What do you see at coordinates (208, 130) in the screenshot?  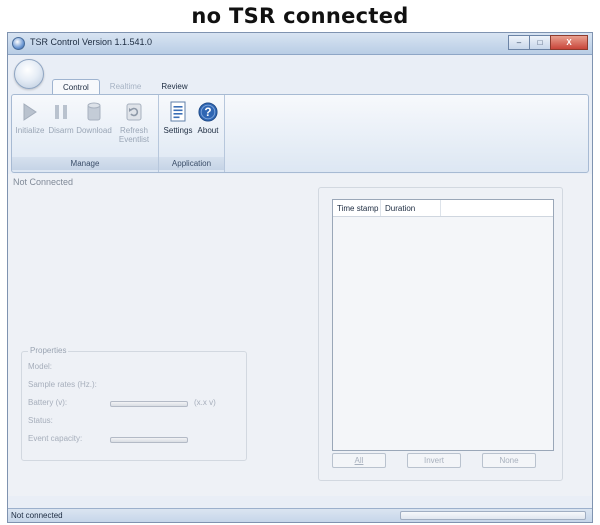 I see `about-label: About` at bounding box center [208, 130].